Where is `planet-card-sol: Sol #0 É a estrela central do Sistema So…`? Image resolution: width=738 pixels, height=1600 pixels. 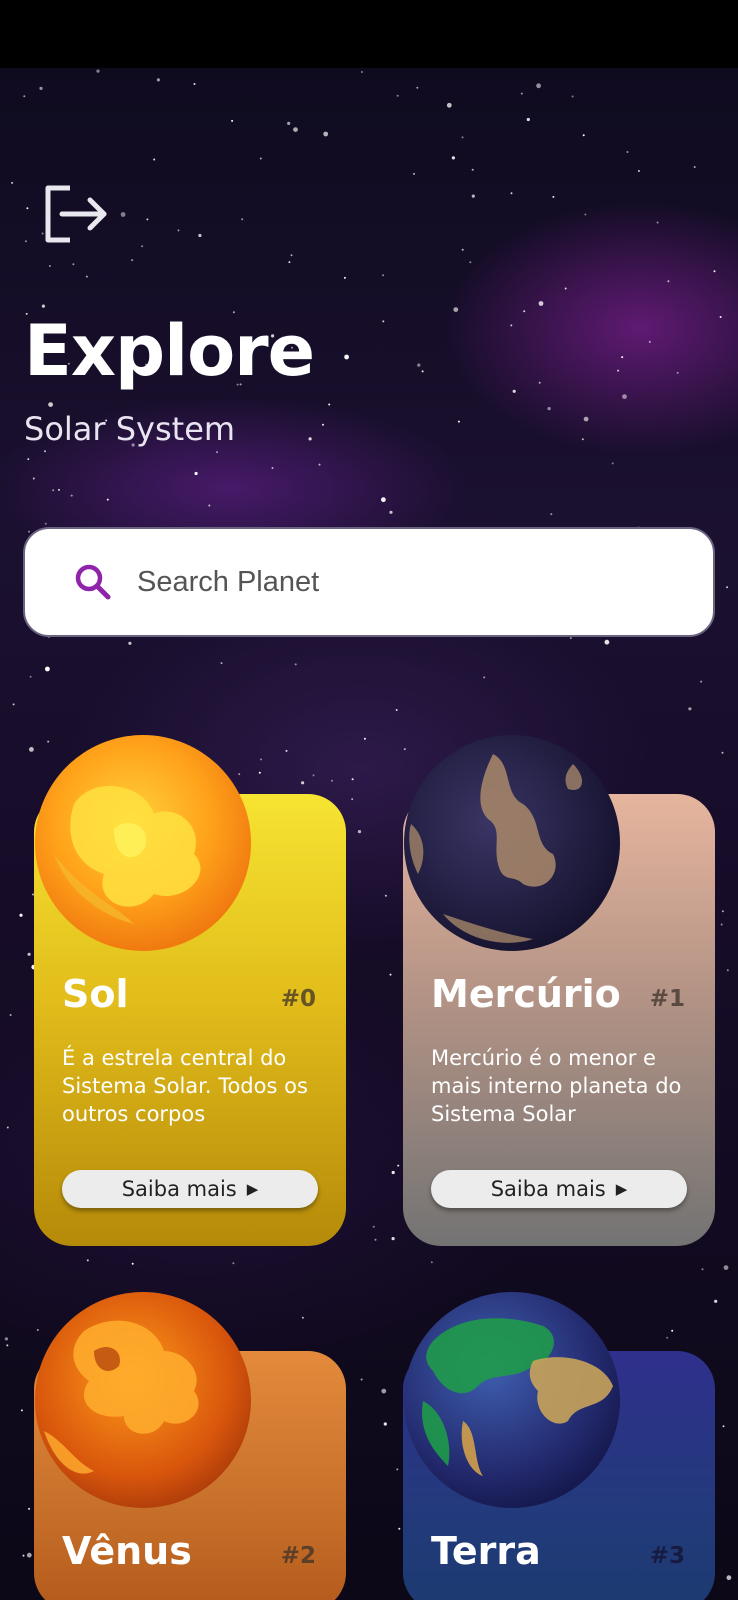
planet-card-sol: Sol #0 É a estrela central do Sistema So… is located at coordinates (190, 990).